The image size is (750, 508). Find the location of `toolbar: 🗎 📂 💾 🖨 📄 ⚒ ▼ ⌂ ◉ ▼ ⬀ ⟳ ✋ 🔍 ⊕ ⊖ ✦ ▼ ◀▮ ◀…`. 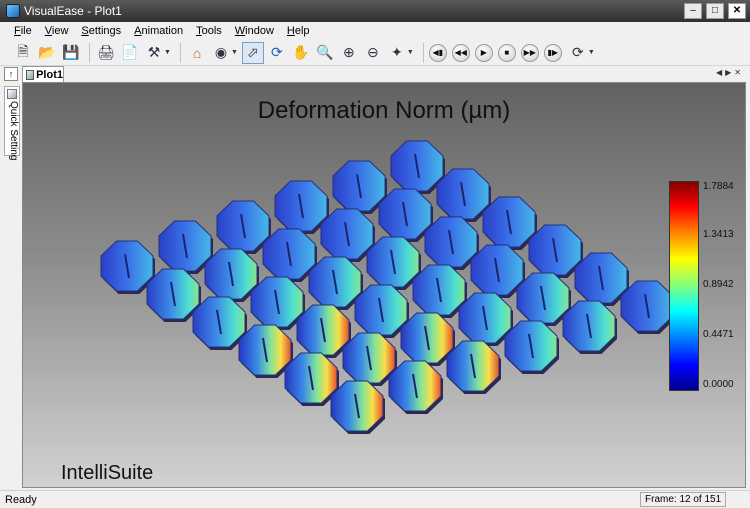

toolbar: 🗎 📂 💾 🖨 📄 ⚒ ▼ ⌂ ◉ ▼ ⬀ ⟳ ✋ 🔍 ⊕ ⊖ ✦ ▼ ◀▮ ◀… is located at coordinates (375, 53).